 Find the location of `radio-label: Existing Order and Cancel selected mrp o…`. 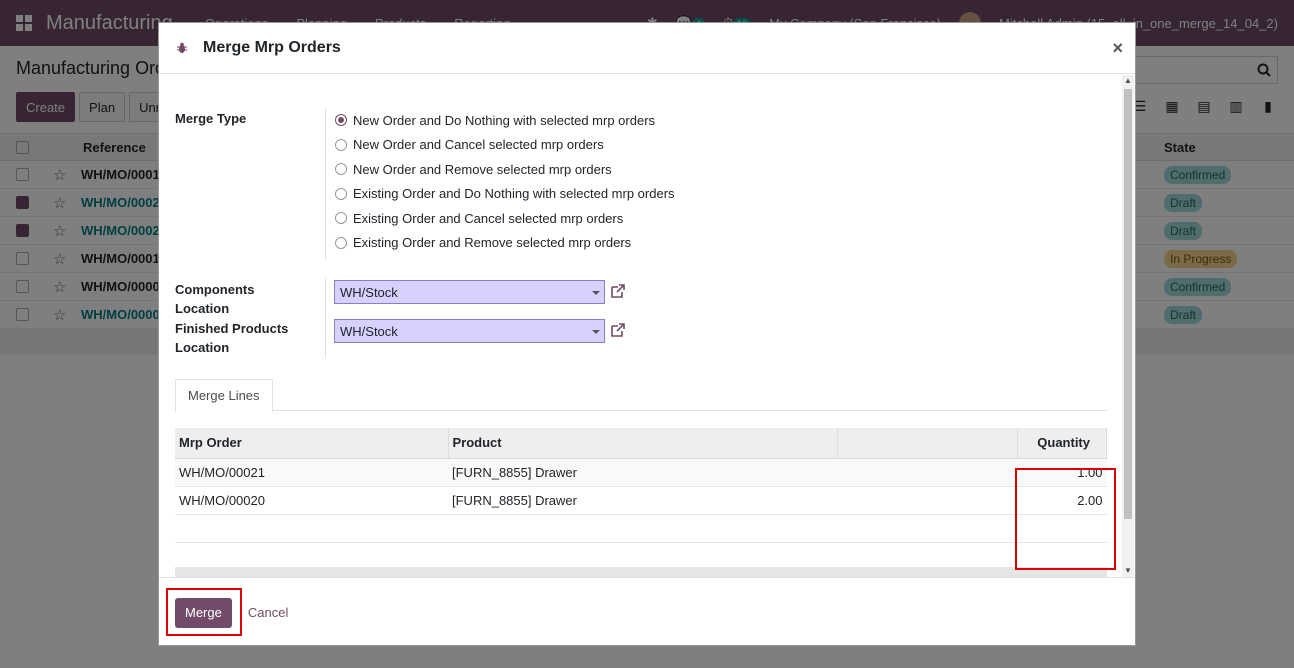

radio-label: Existing Order and Cancel selected mrp o… is located at coordinates (488, 218).